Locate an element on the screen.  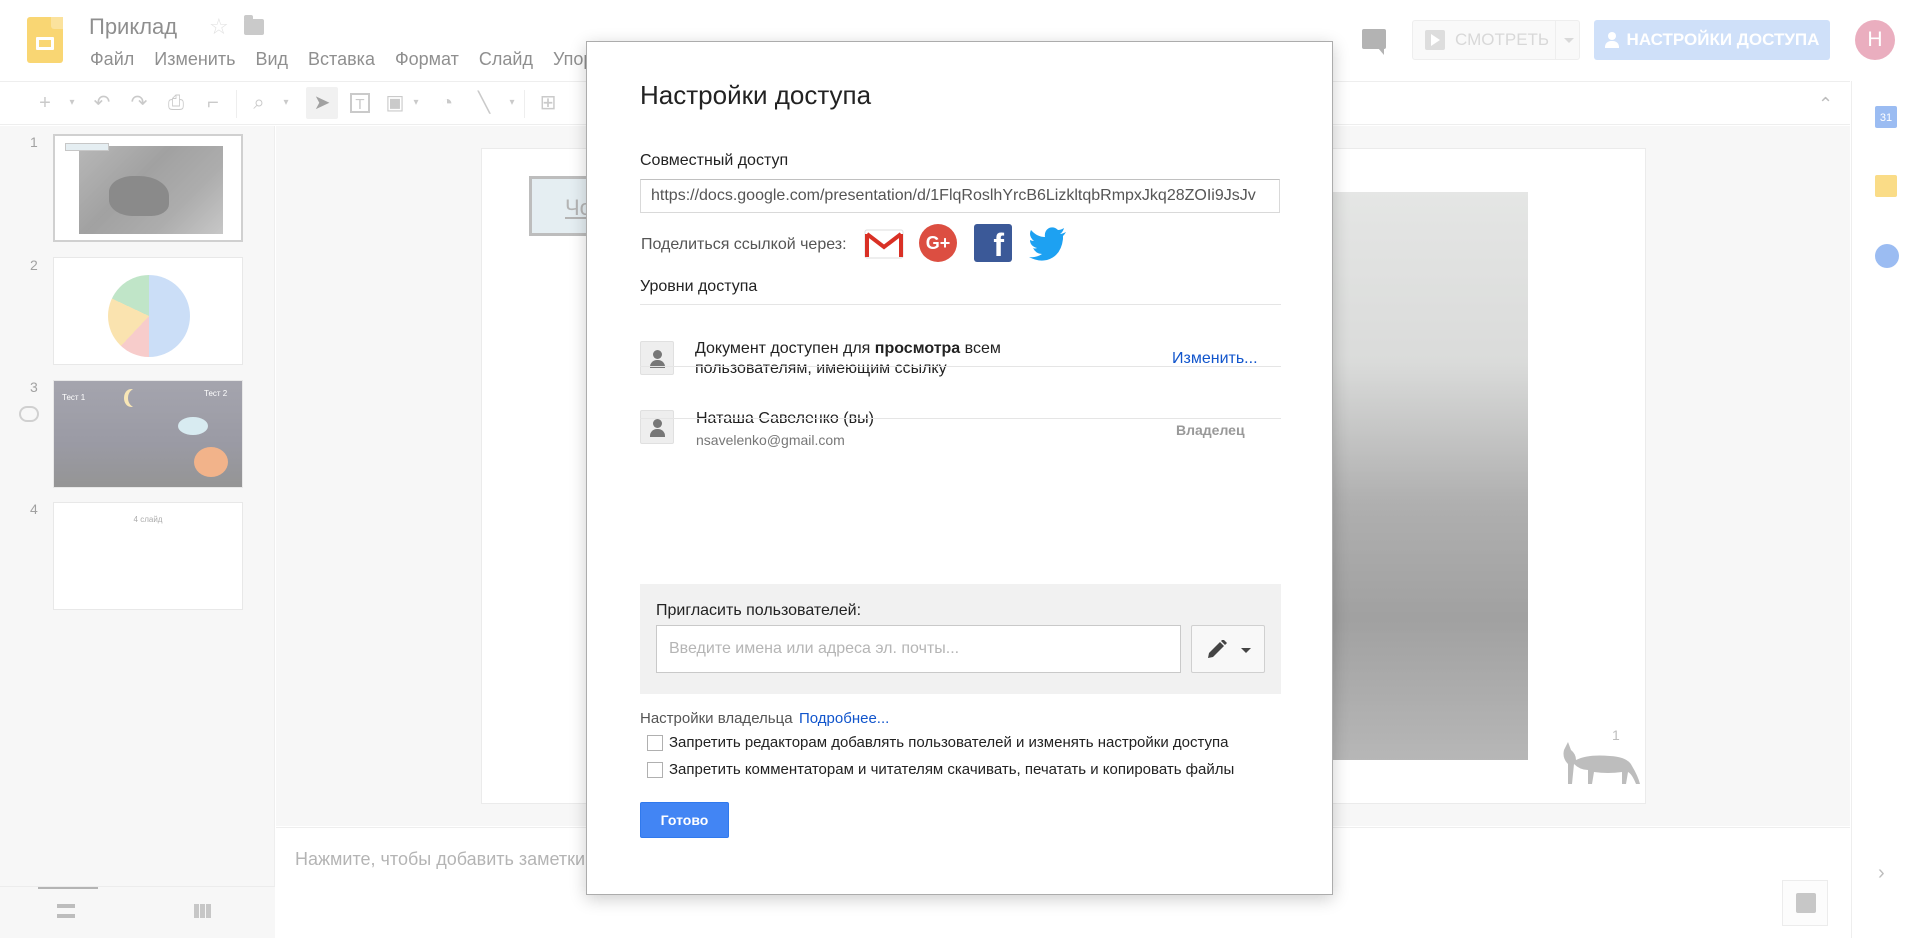
owner-name: Наташа Савеленко (вы) is located at coordinates (785, 418).